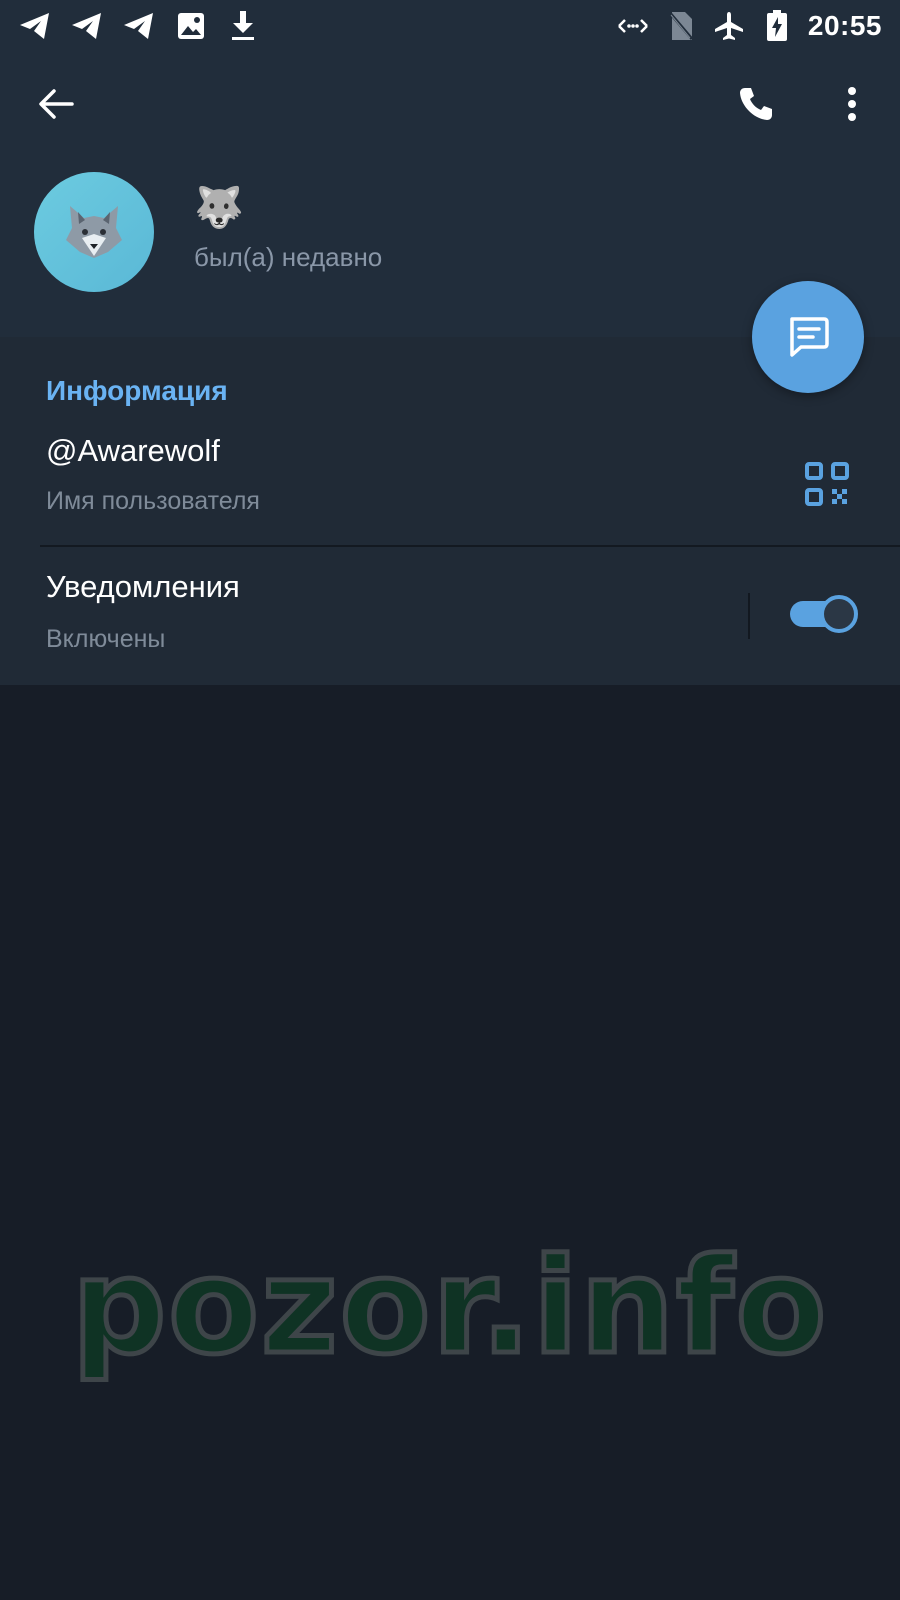 The image size is (900, 1600). I want to click on qr-code-button, so click(827, 484).